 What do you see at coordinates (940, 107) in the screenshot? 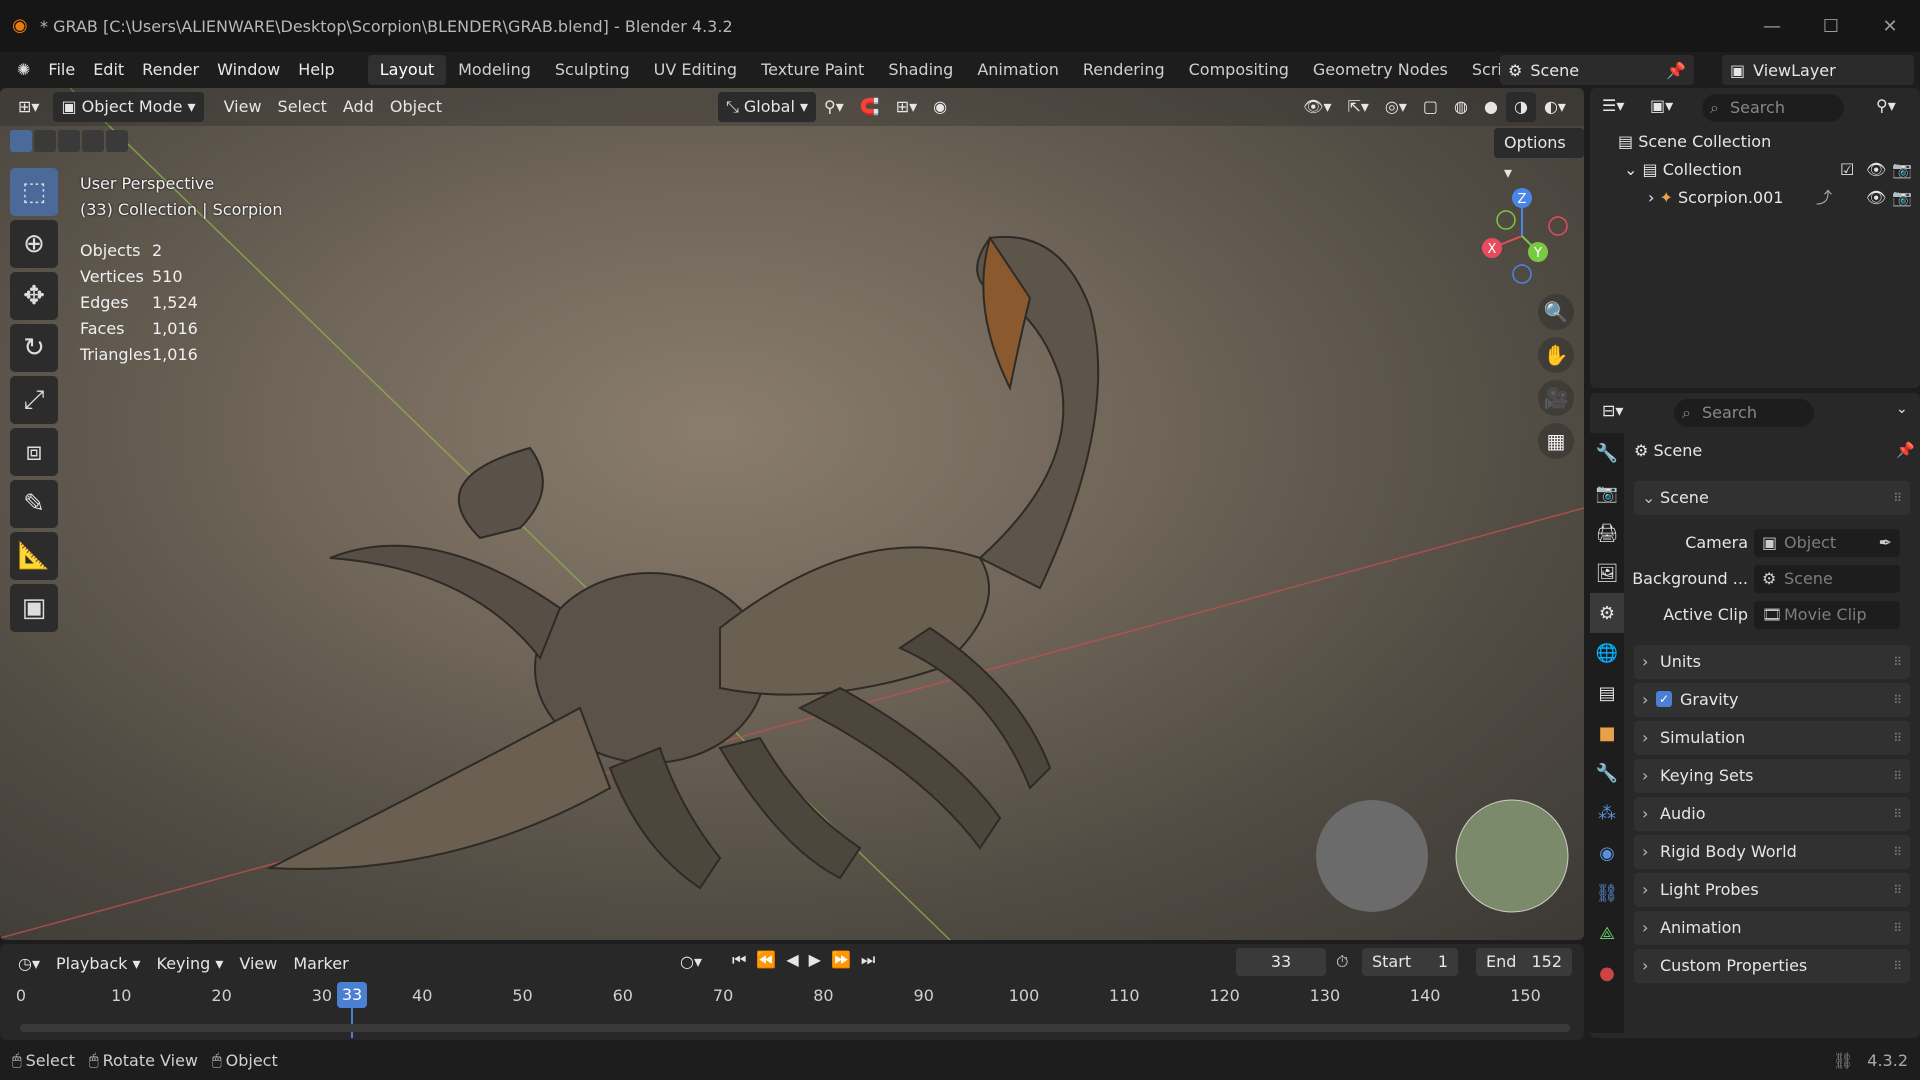
I see `proportional-edit-icon: ◉` at bounding box center [940, 107].